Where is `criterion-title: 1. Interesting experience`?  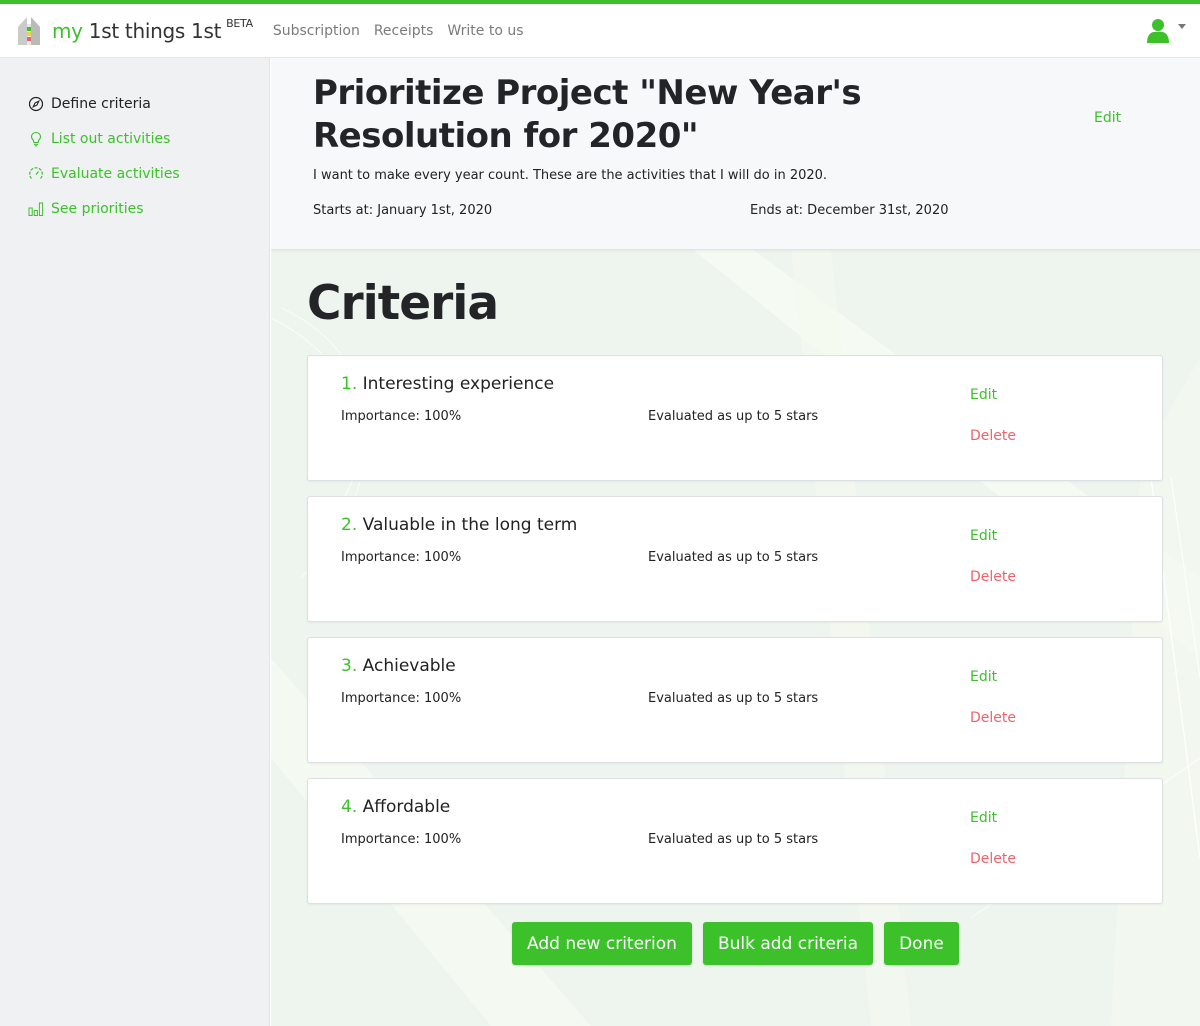 criterion-title: 1. Interesting experience is located at coordinates (447, 384).